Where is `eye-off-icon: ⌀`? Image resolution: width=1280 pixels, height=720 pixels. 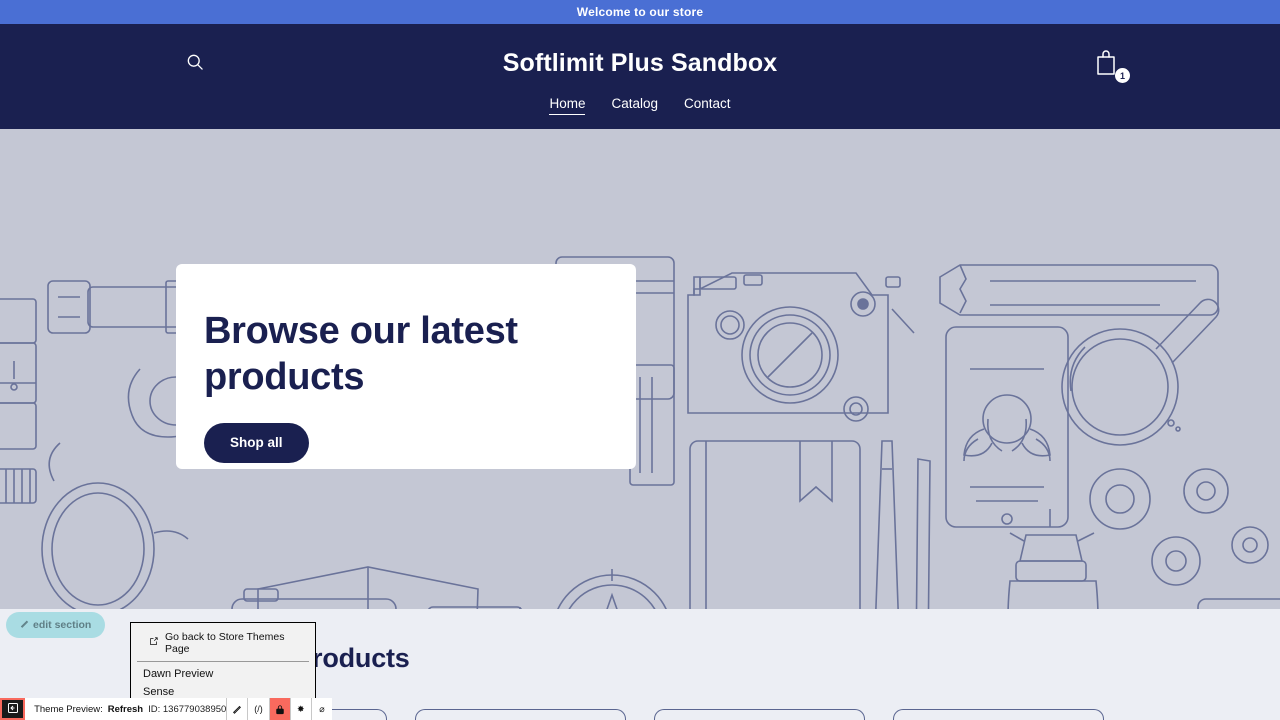 eye-off-icon: ⌀ is located at coordinates (321, 709).